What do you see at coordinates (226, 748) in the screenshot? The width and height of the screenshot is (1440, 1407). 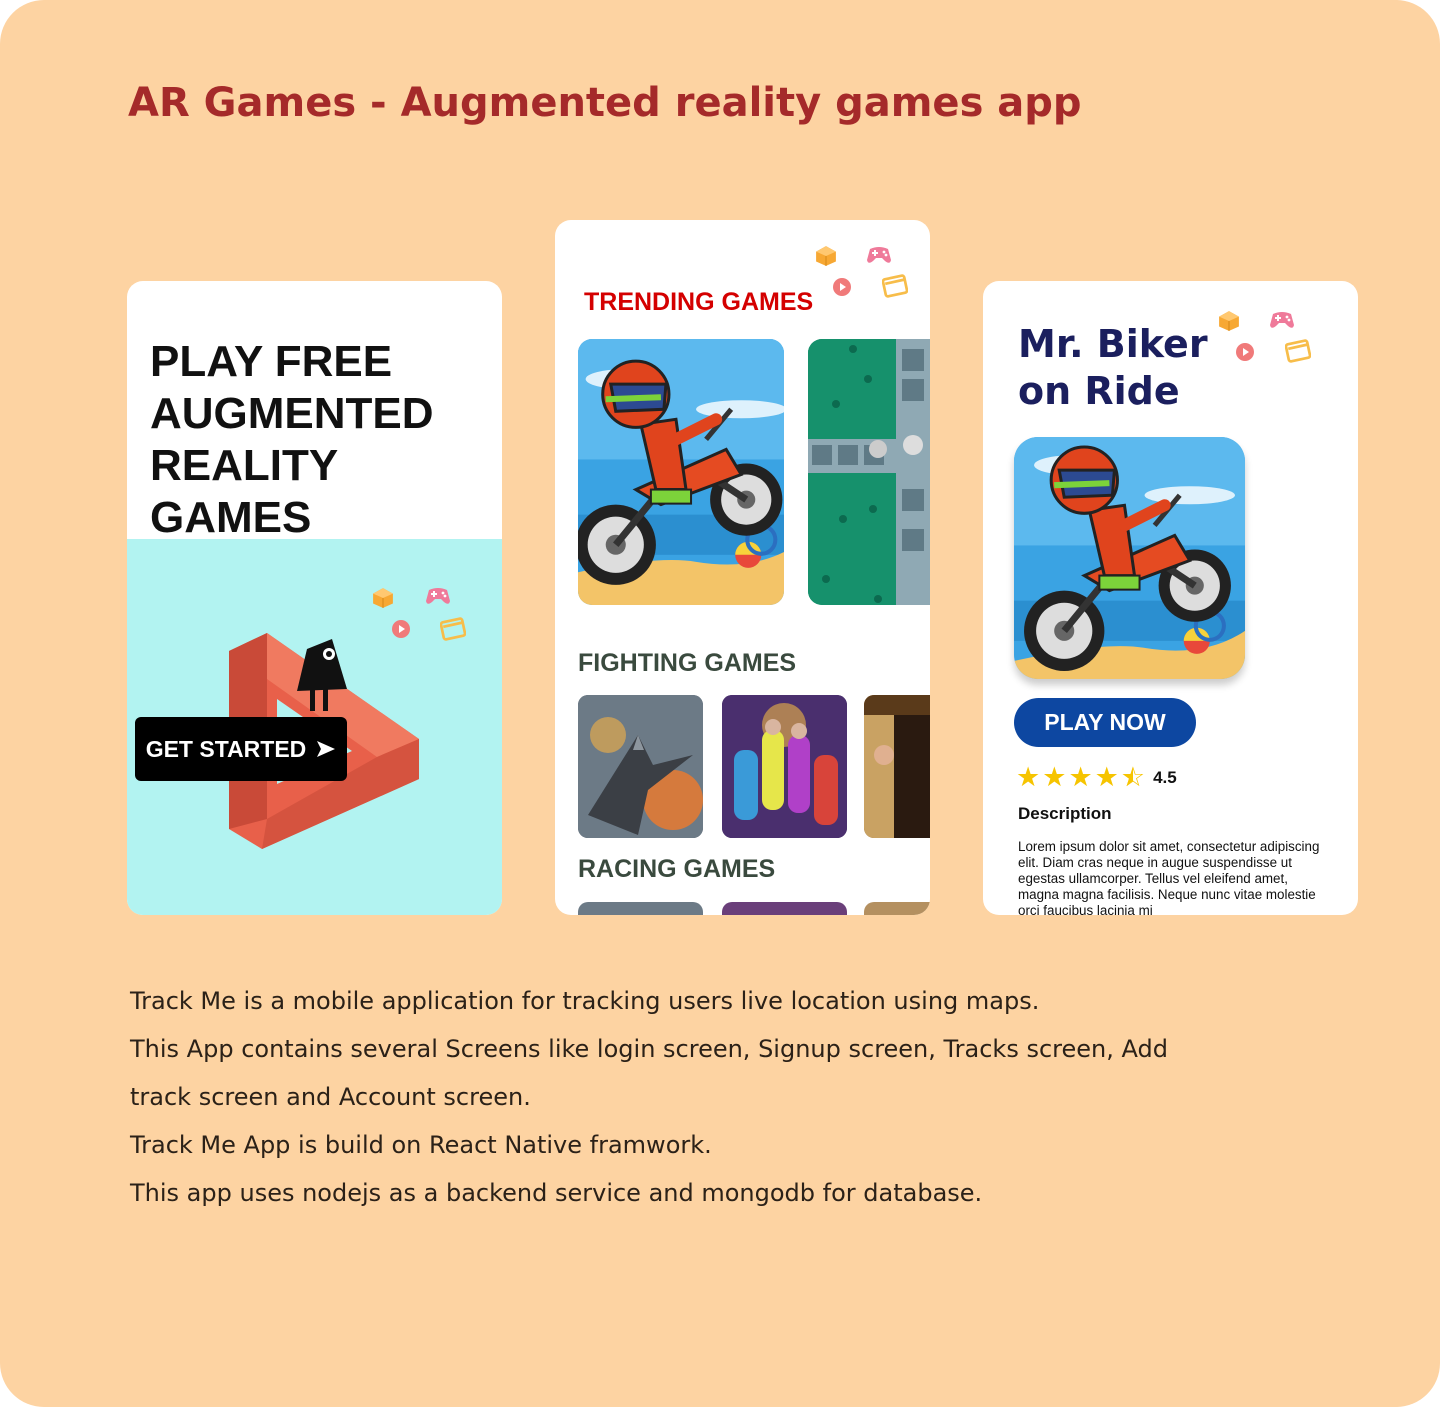 I see `get-started-label: GET STARTED` at bounding box center [226, 748].